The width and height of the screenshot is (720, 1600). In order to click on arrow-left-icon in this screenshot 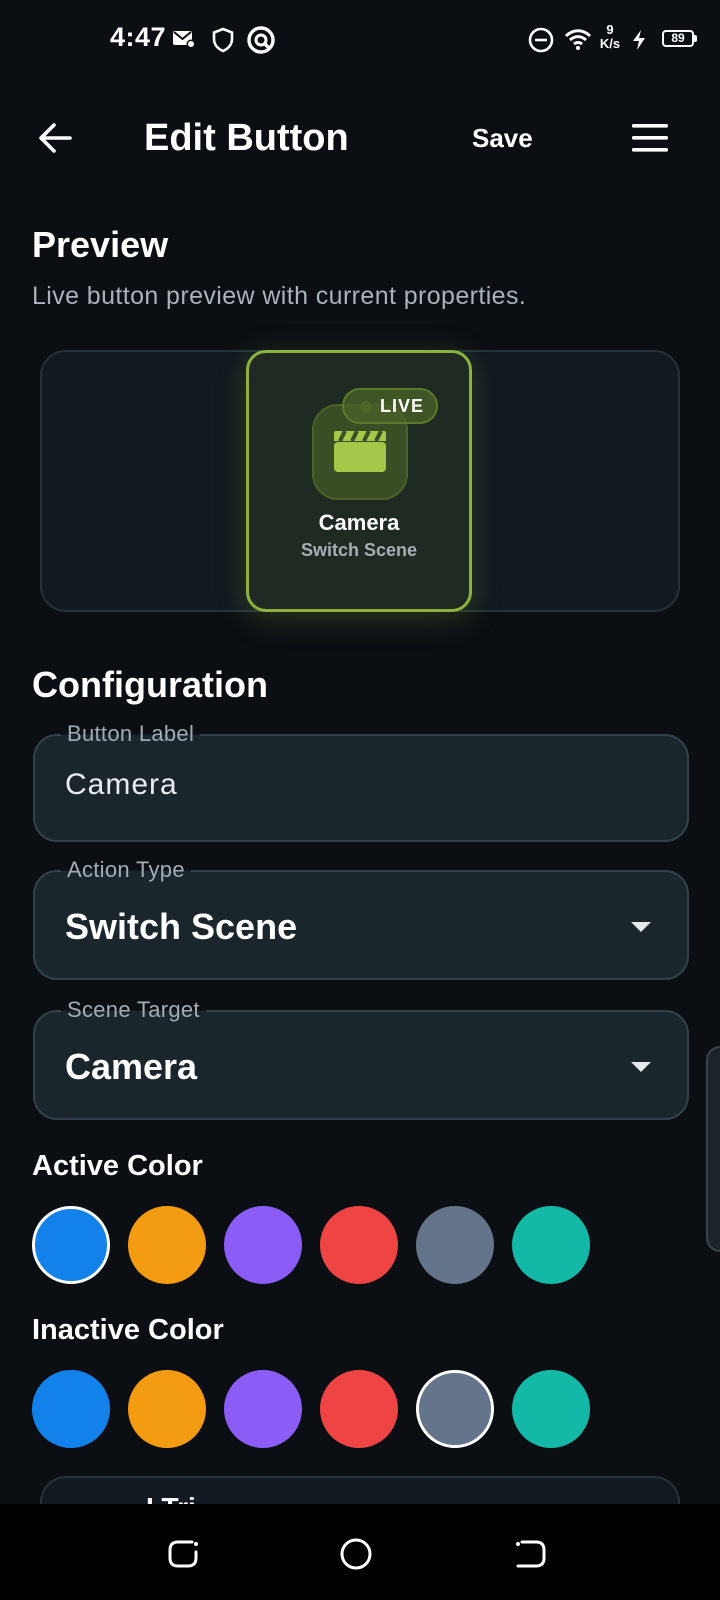, I will do `click(55, 138)`.